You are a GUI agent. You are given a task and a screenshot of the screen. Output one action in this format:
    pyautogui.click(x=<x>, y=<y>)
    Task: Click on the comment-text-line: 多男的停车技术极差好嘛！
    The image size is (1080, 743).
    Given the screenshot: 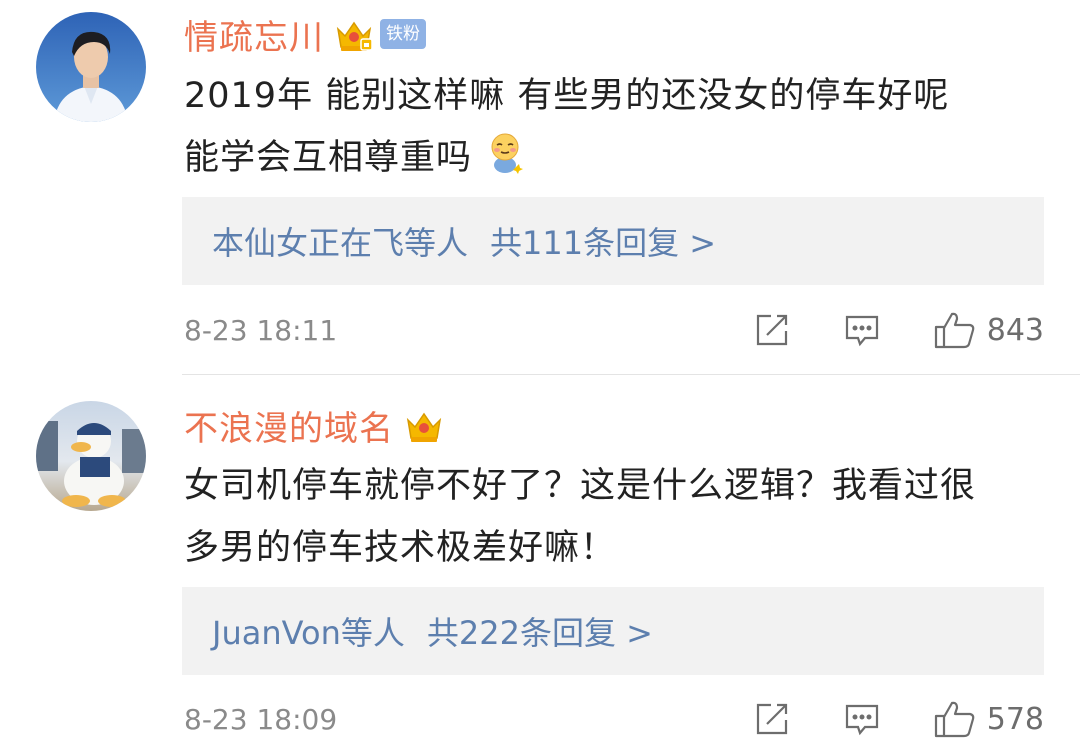 What is the action you would take?
    pyautogui.click(x=400, y=548)
    